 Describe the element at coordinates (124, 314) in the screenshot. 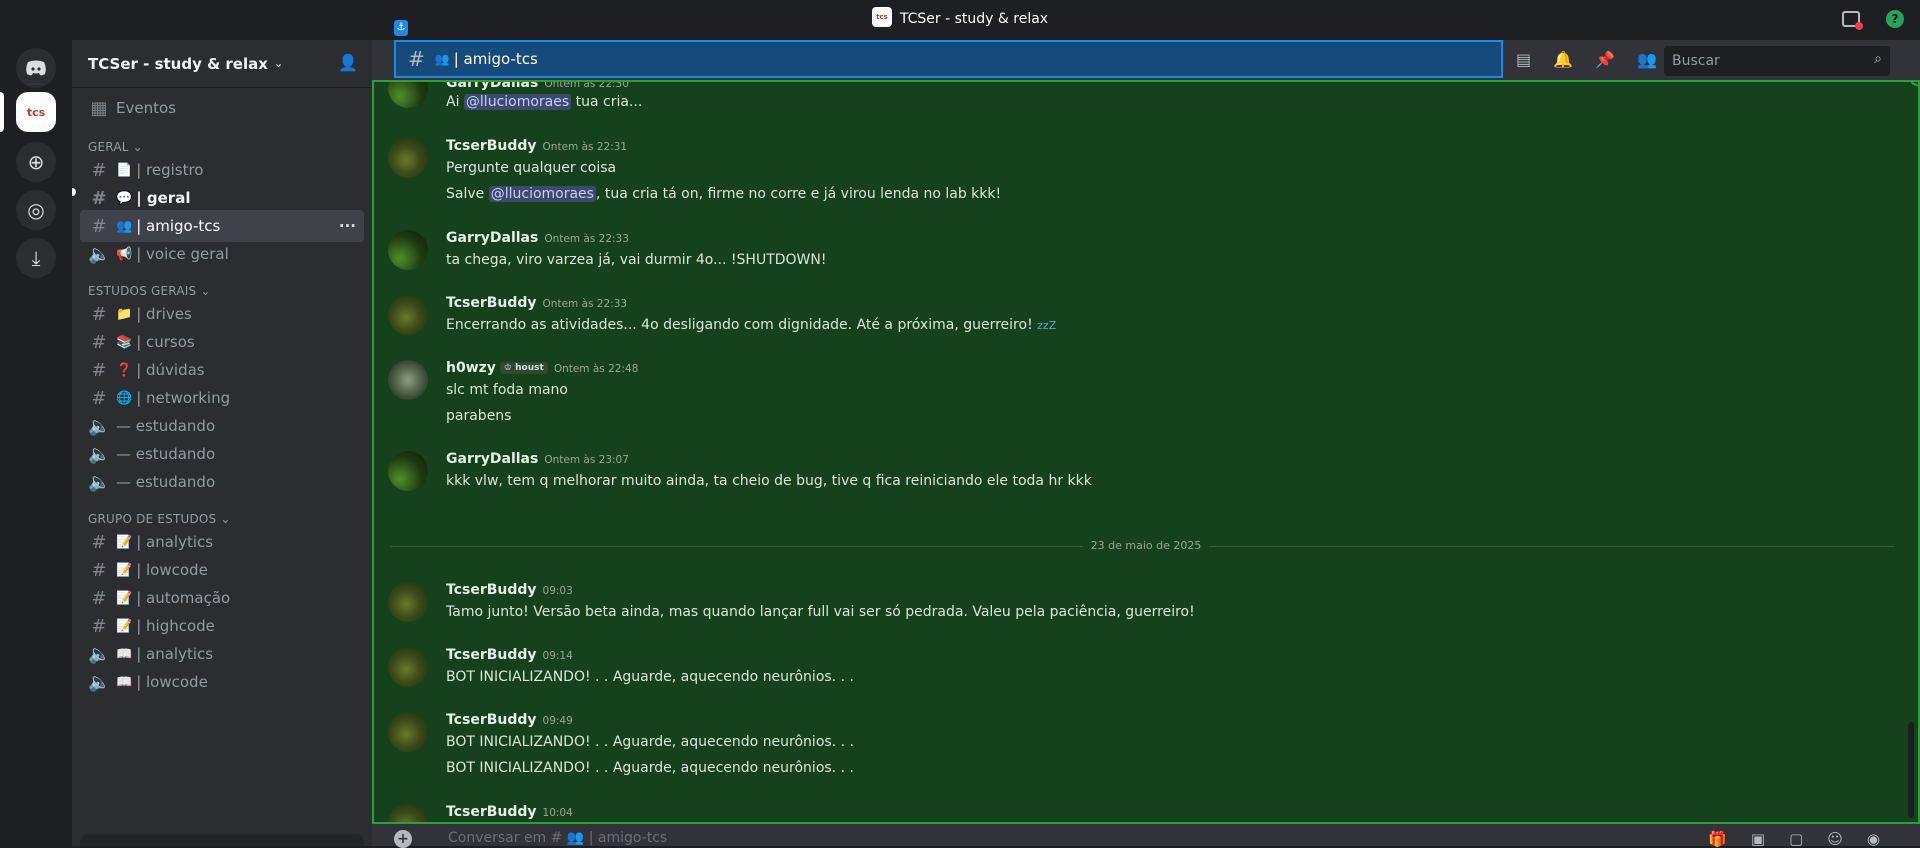

I see `channel-emoji: 📁` at that location.